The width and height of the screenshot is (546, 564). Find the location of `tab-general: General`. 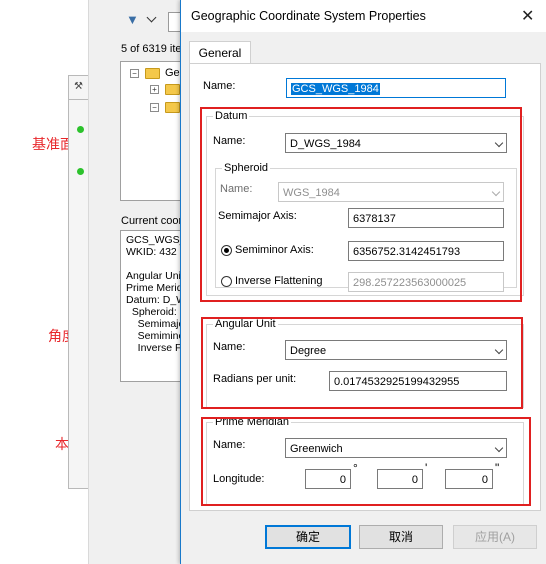

tab-general: General is located at coordinates (220, 52).